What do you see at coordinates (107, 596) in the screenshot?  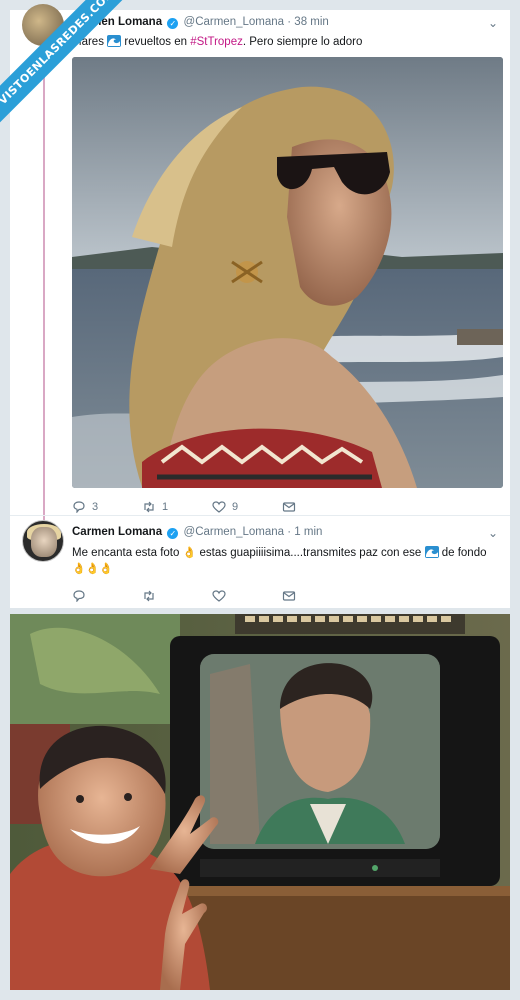 I see `reply-button` at bounding box center [107, 596].